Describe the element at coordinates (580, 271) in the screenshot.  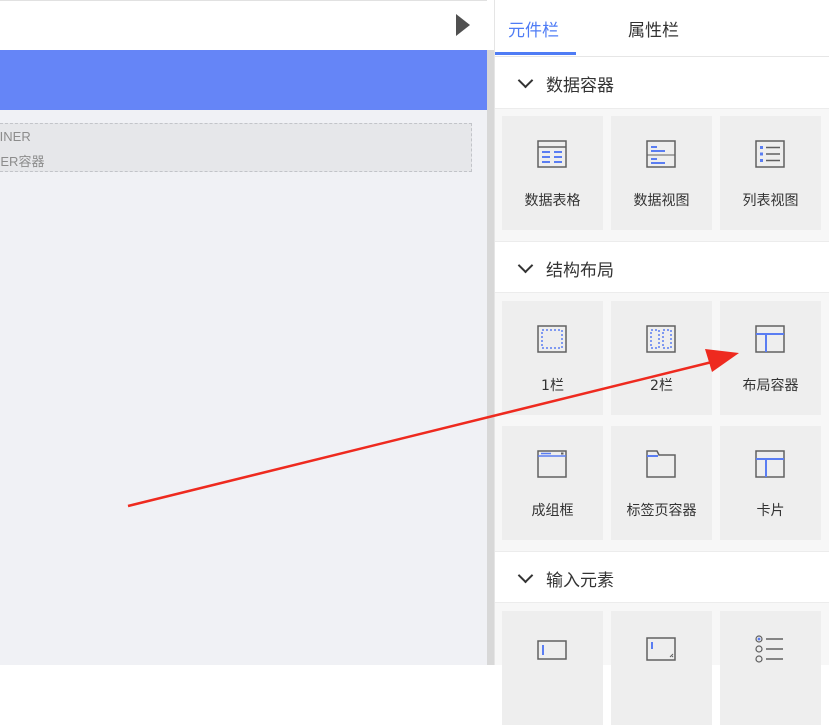
I see `section-title: 结构布局` at that location.